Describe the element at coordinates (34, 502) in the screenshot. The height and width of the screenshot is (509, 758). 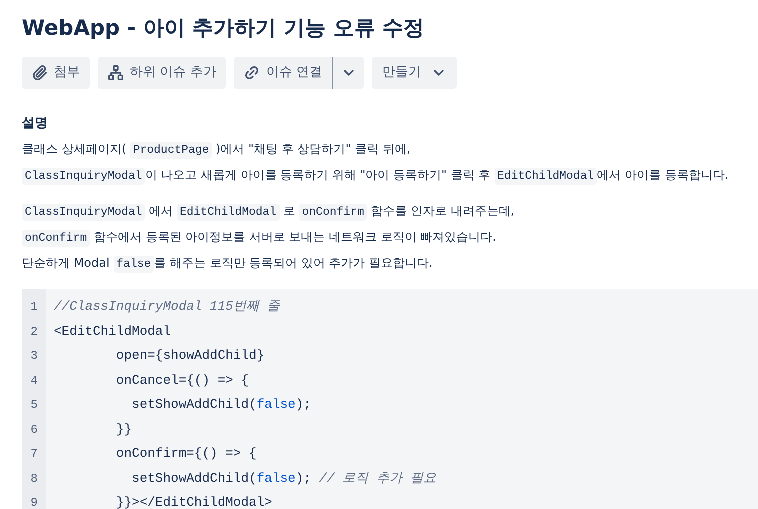
I see `line-number: 9` at that location.